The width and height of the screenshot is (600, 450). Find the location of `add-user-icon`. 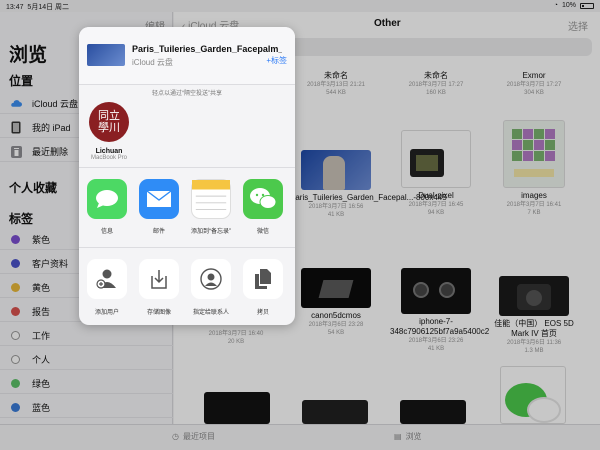

add-user-icon is located at coordinates (107, 279).